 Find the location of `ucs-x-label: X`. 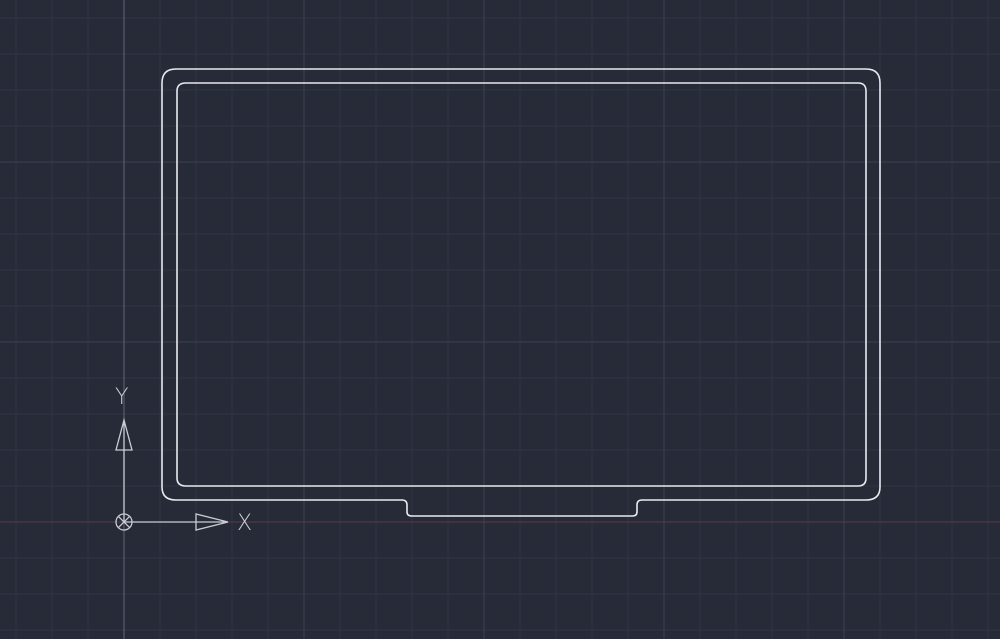

ucs-x-label: X is located at coordinates (244, 523).